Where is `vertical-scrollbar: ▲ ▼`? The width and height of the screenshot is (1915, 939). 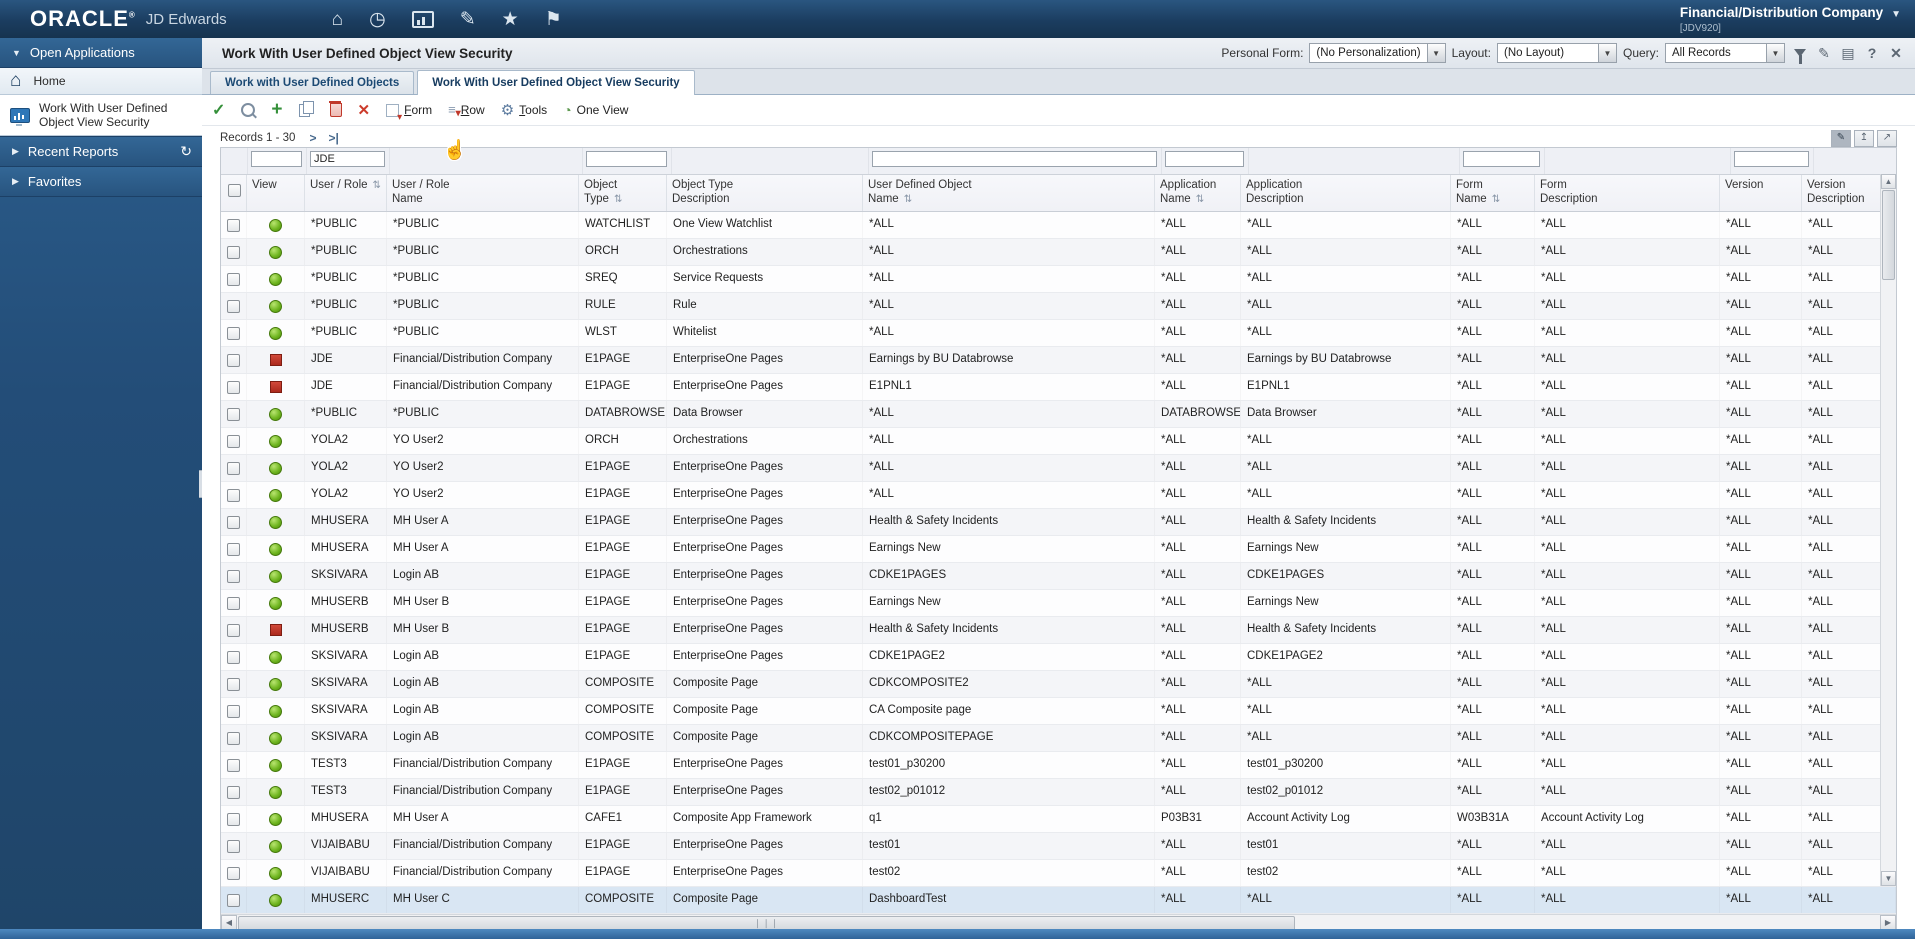
vertical-scrollbar: ▲ ▼ is located at coordinates (1888, 530).